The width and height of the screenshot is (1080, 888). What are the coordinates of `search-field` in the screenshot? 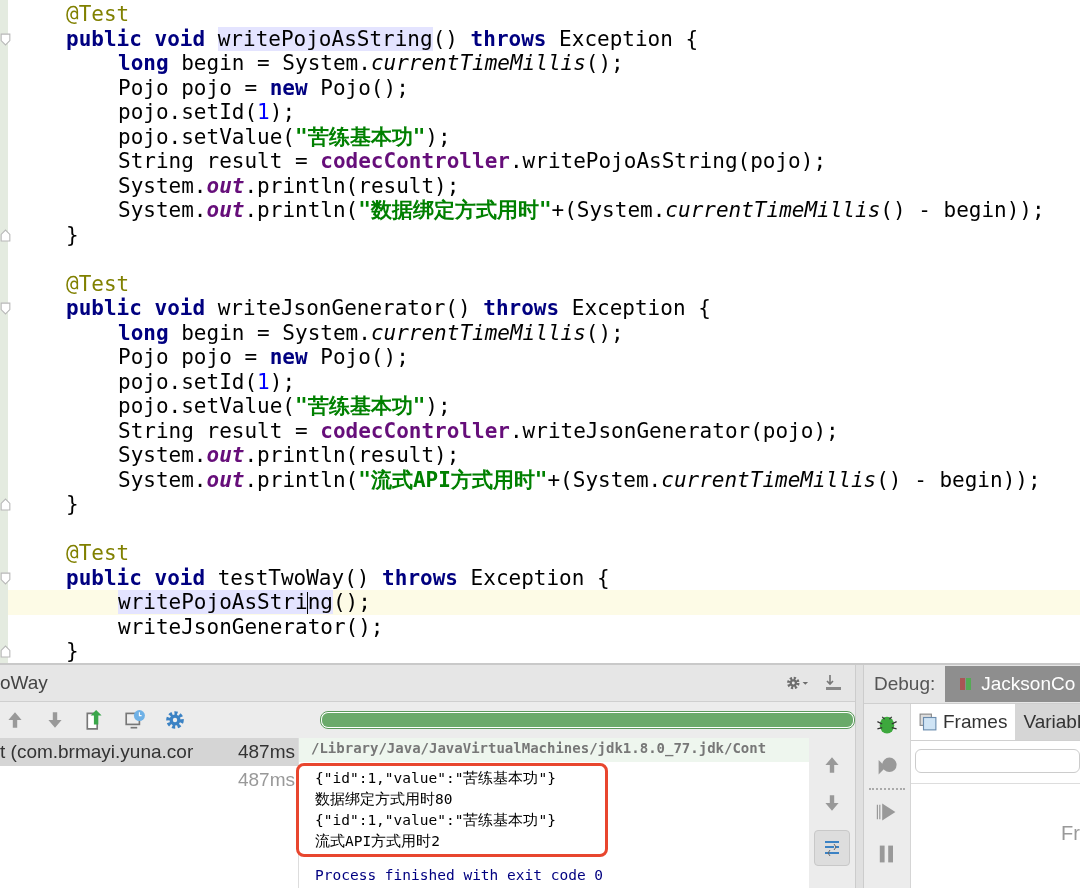 It's located at (997, 761).